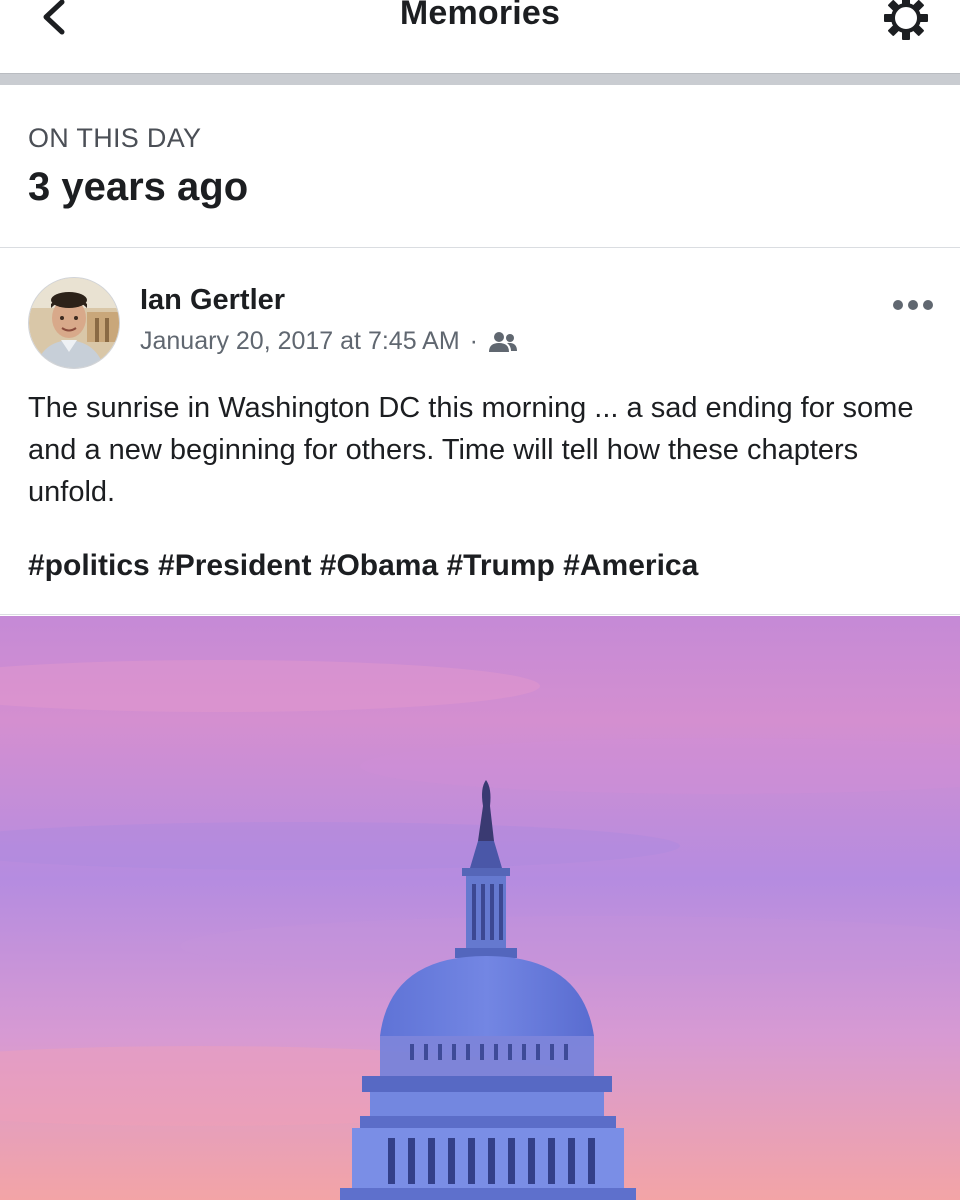  What do you see at coordinates (212, 300) in the screenshot?
I see `author-name: Ian Gertler` at bounding box center [212, 300].